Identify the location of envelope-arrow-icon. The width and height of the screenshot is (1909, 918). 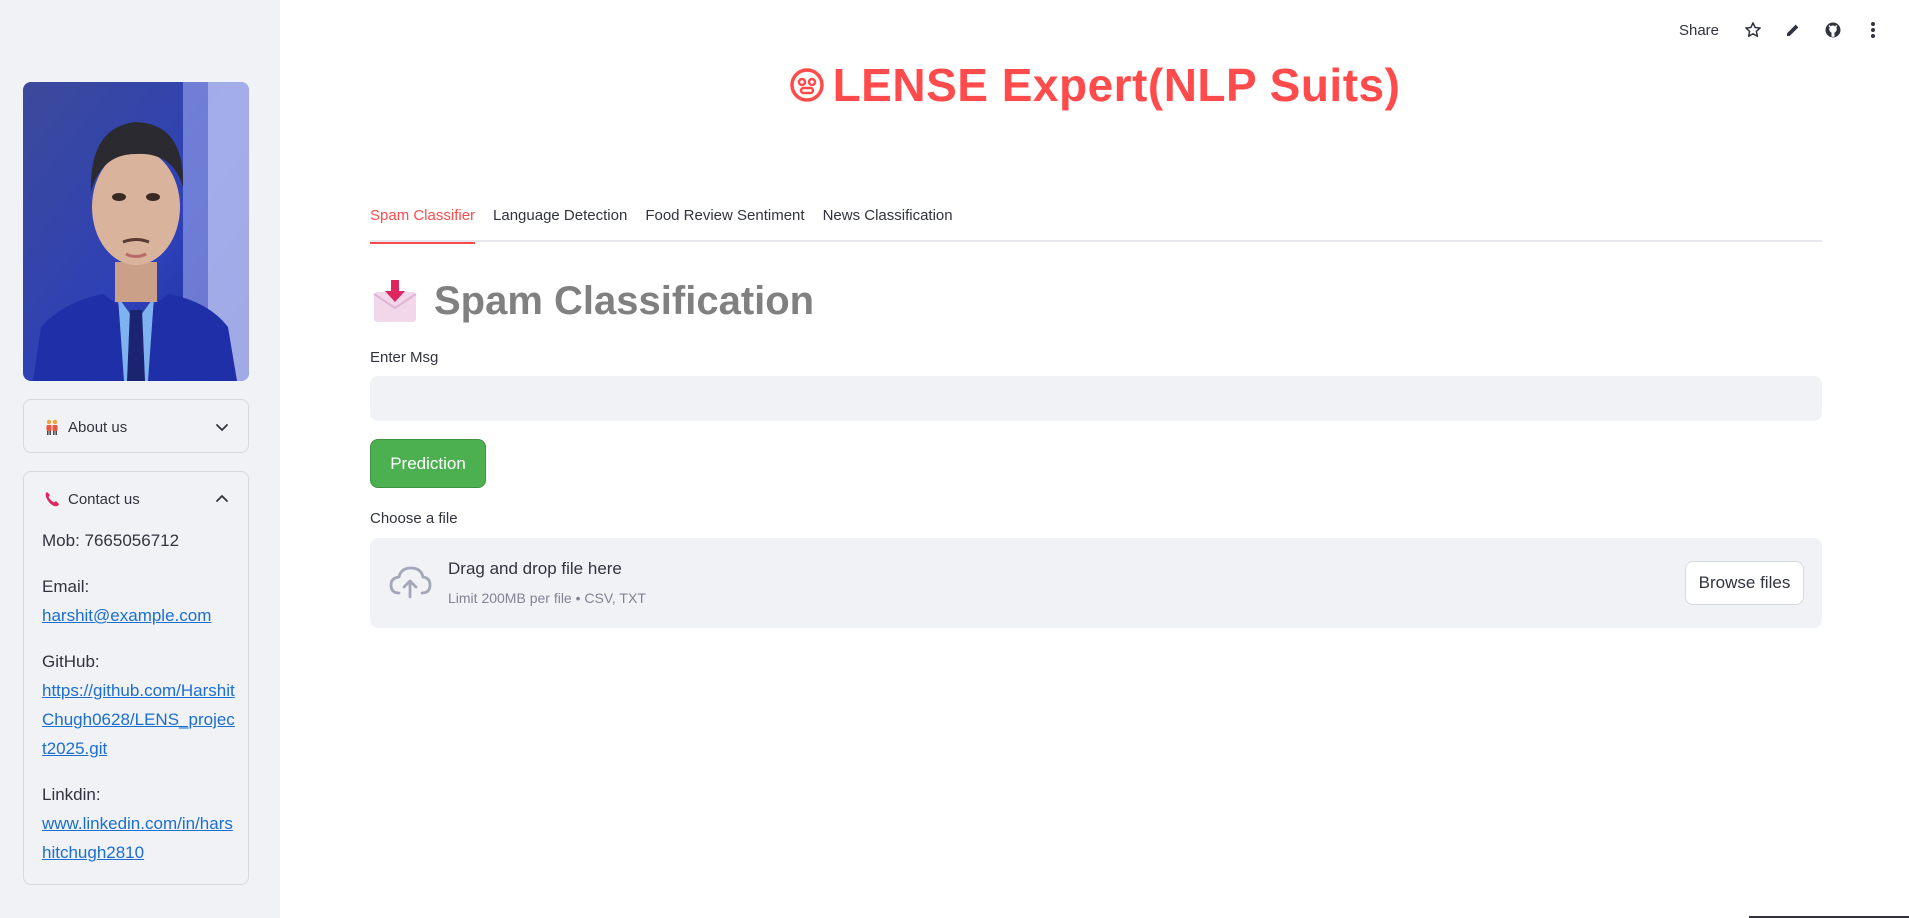
(395, 301).